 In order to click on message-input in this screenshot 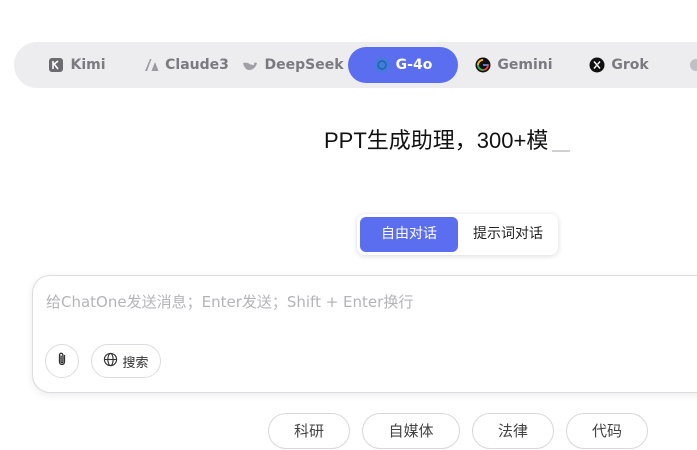, I will do `click(366, 302)`.